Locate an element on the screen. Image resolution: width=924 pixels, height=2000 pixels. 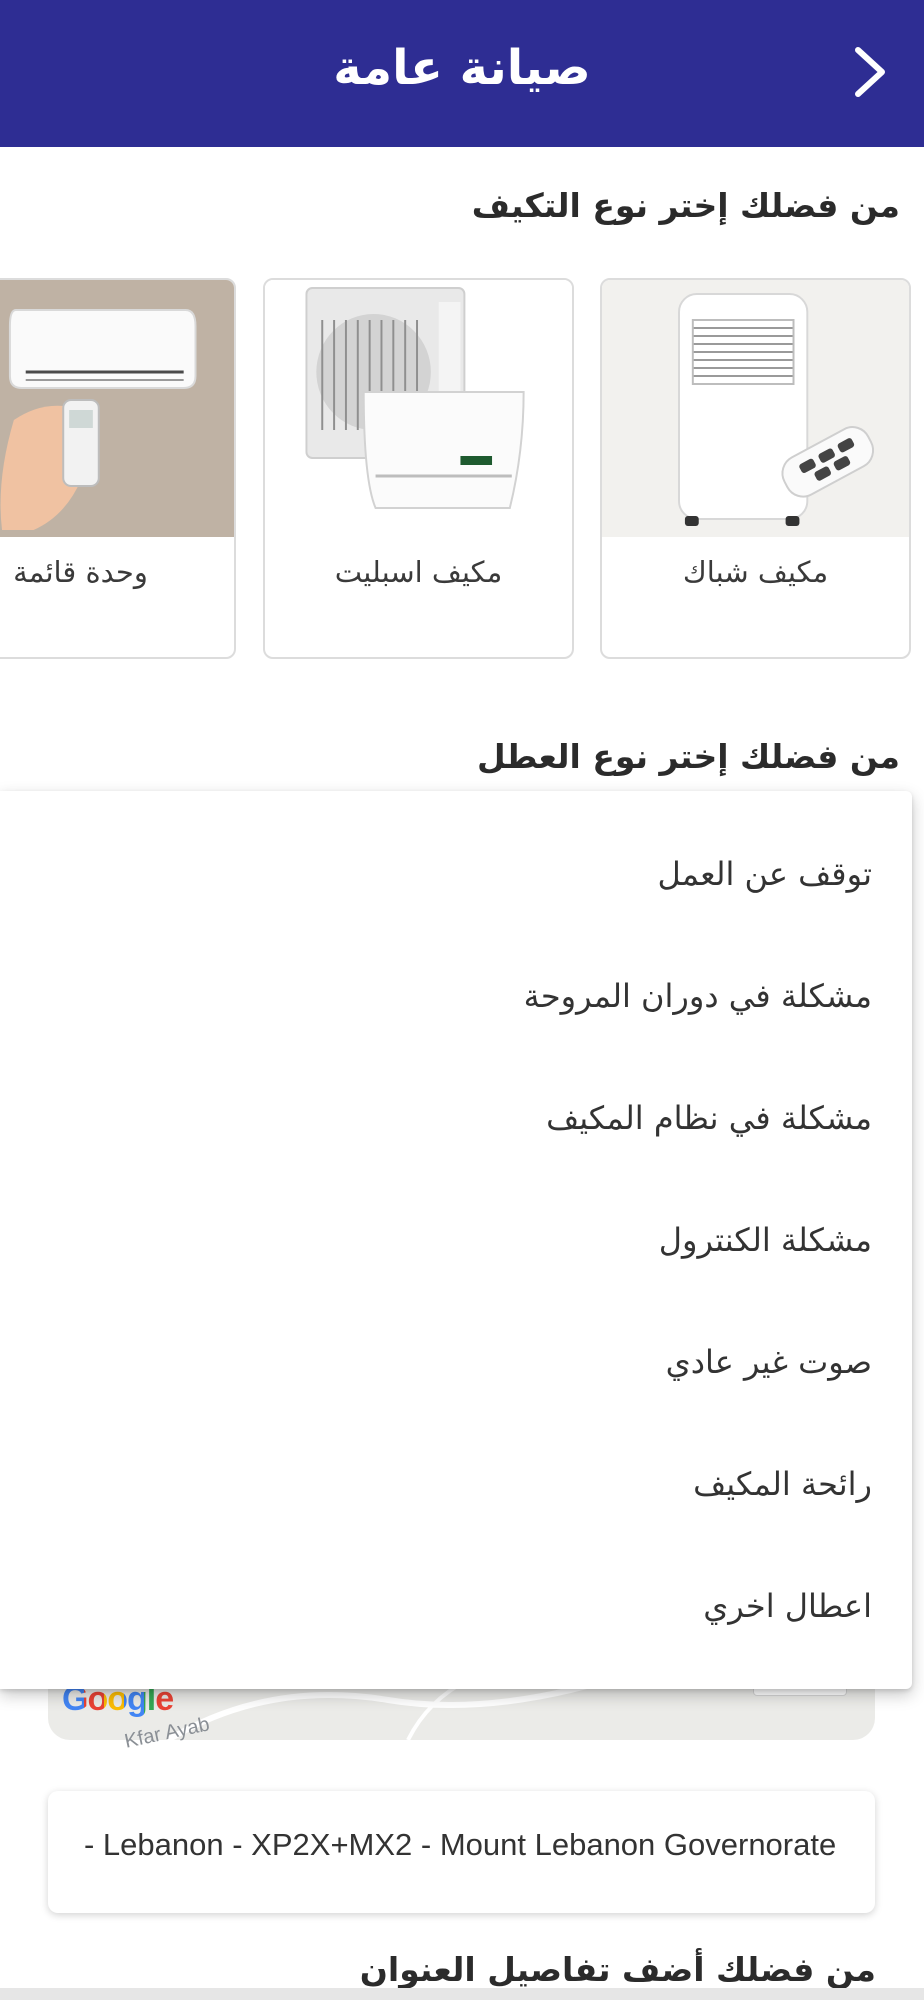
fault-option: اعطال اخري is located at coordinates (787, 1606).